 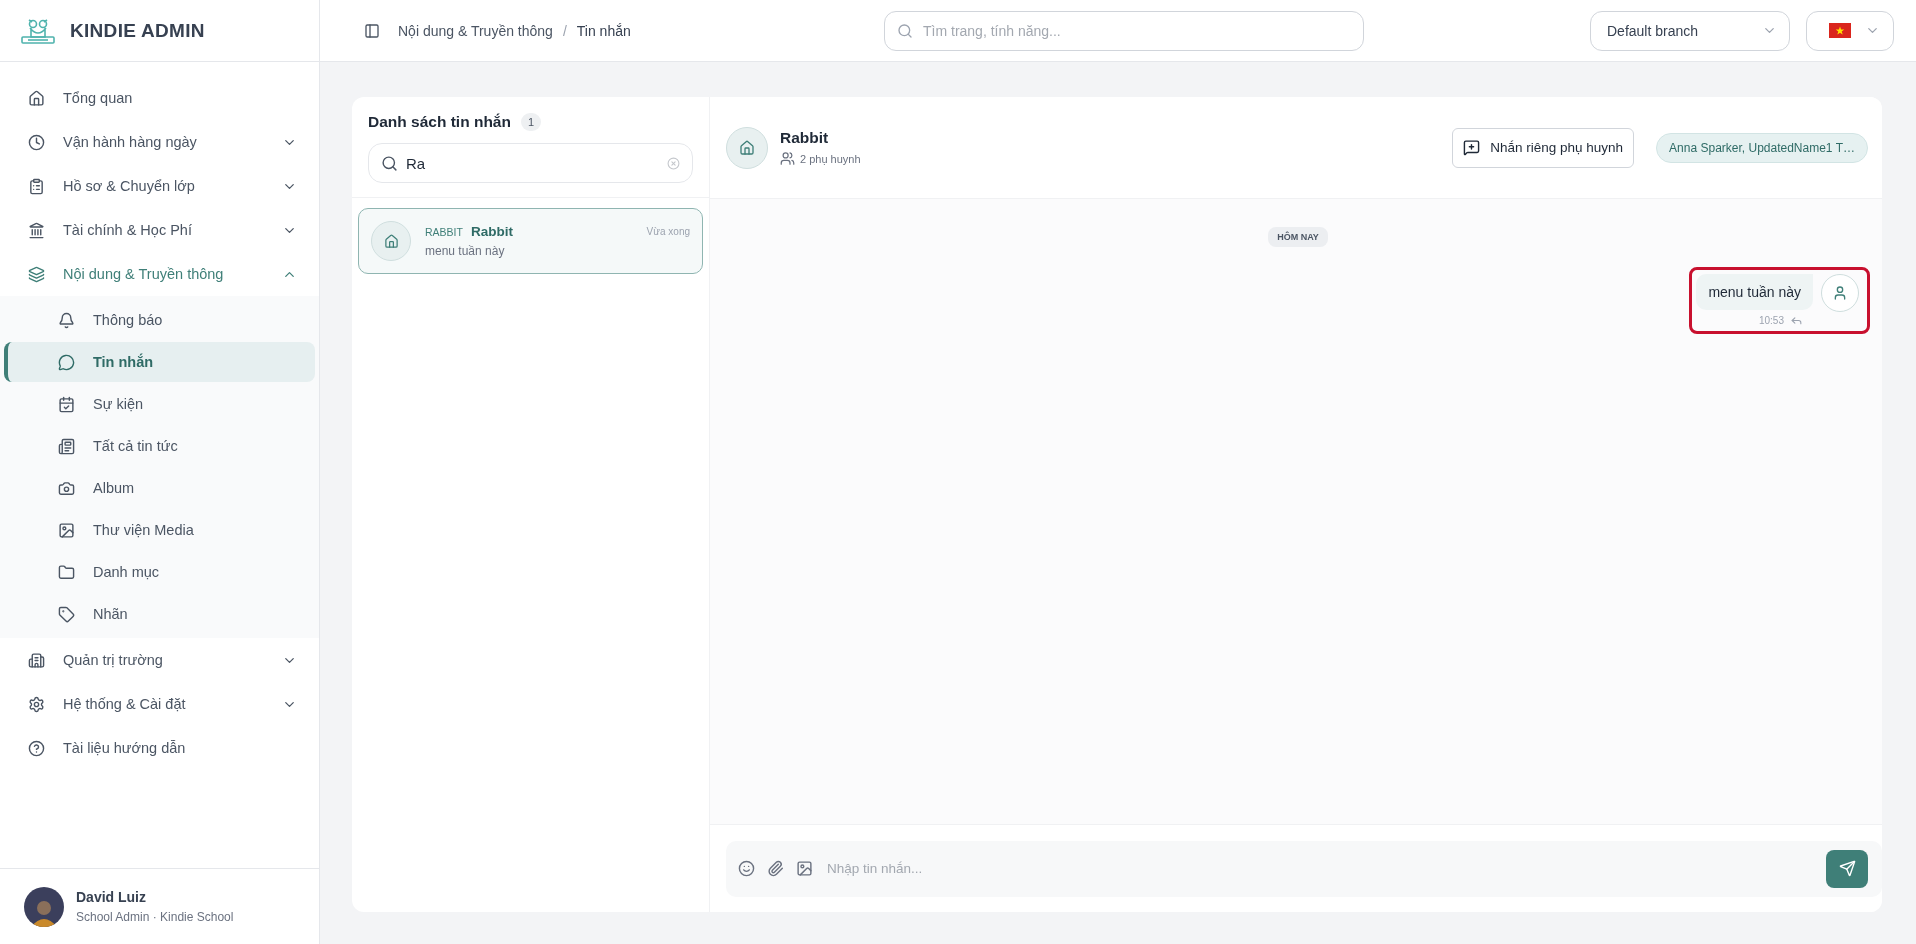 What do you see at coordinates (159, 614) in the screenshot?
I see `sidebar-subitem: Nhãn` at bounding box center [159, 614].